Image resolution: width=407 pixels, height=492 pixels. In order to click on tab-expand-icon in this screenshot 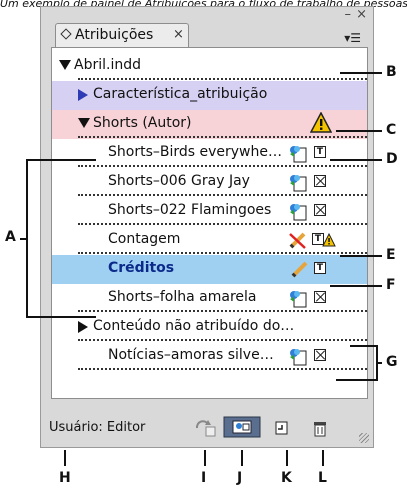, I will do `click(66, 34)`.